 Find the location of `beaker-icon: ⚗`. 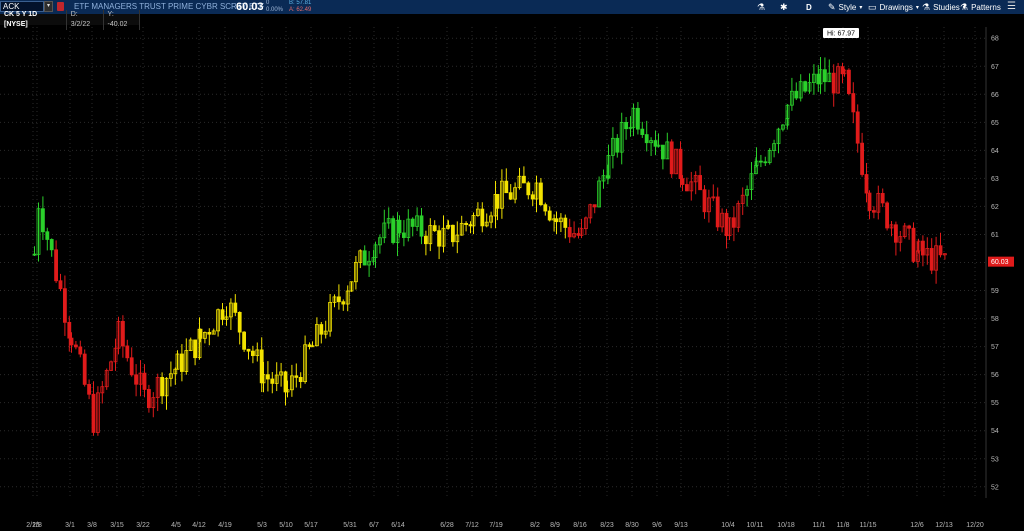

beaker-icon: ⚗ is located at coordinates (761, 6).